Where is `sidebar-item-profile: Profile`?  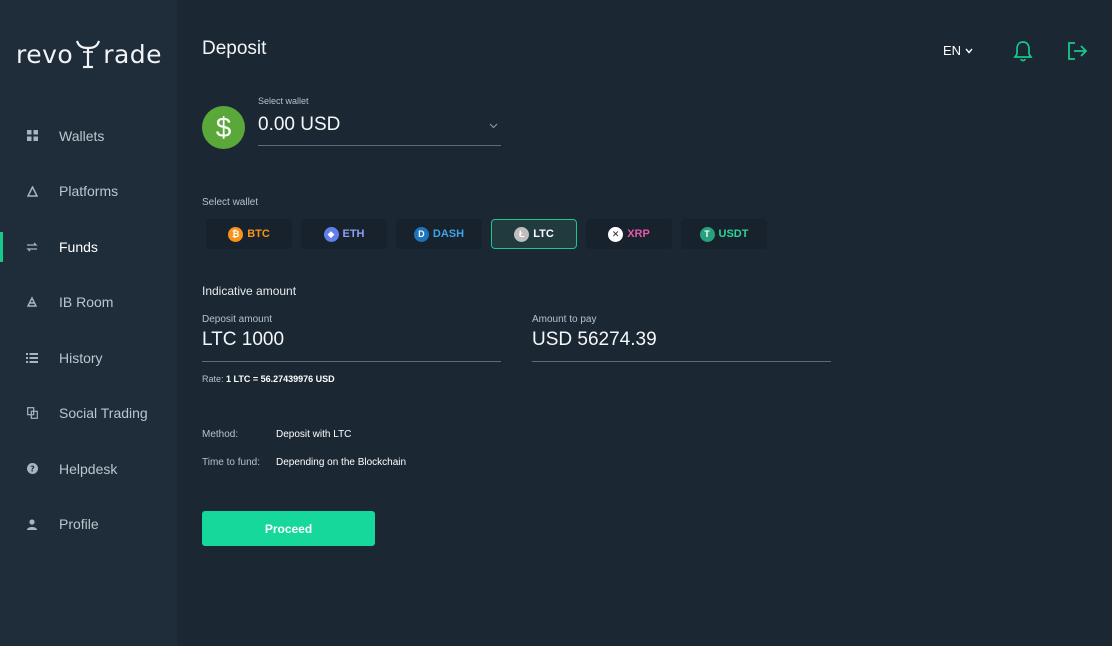
sidebar-item-profile: Profile is located at coordinates (88, 525).